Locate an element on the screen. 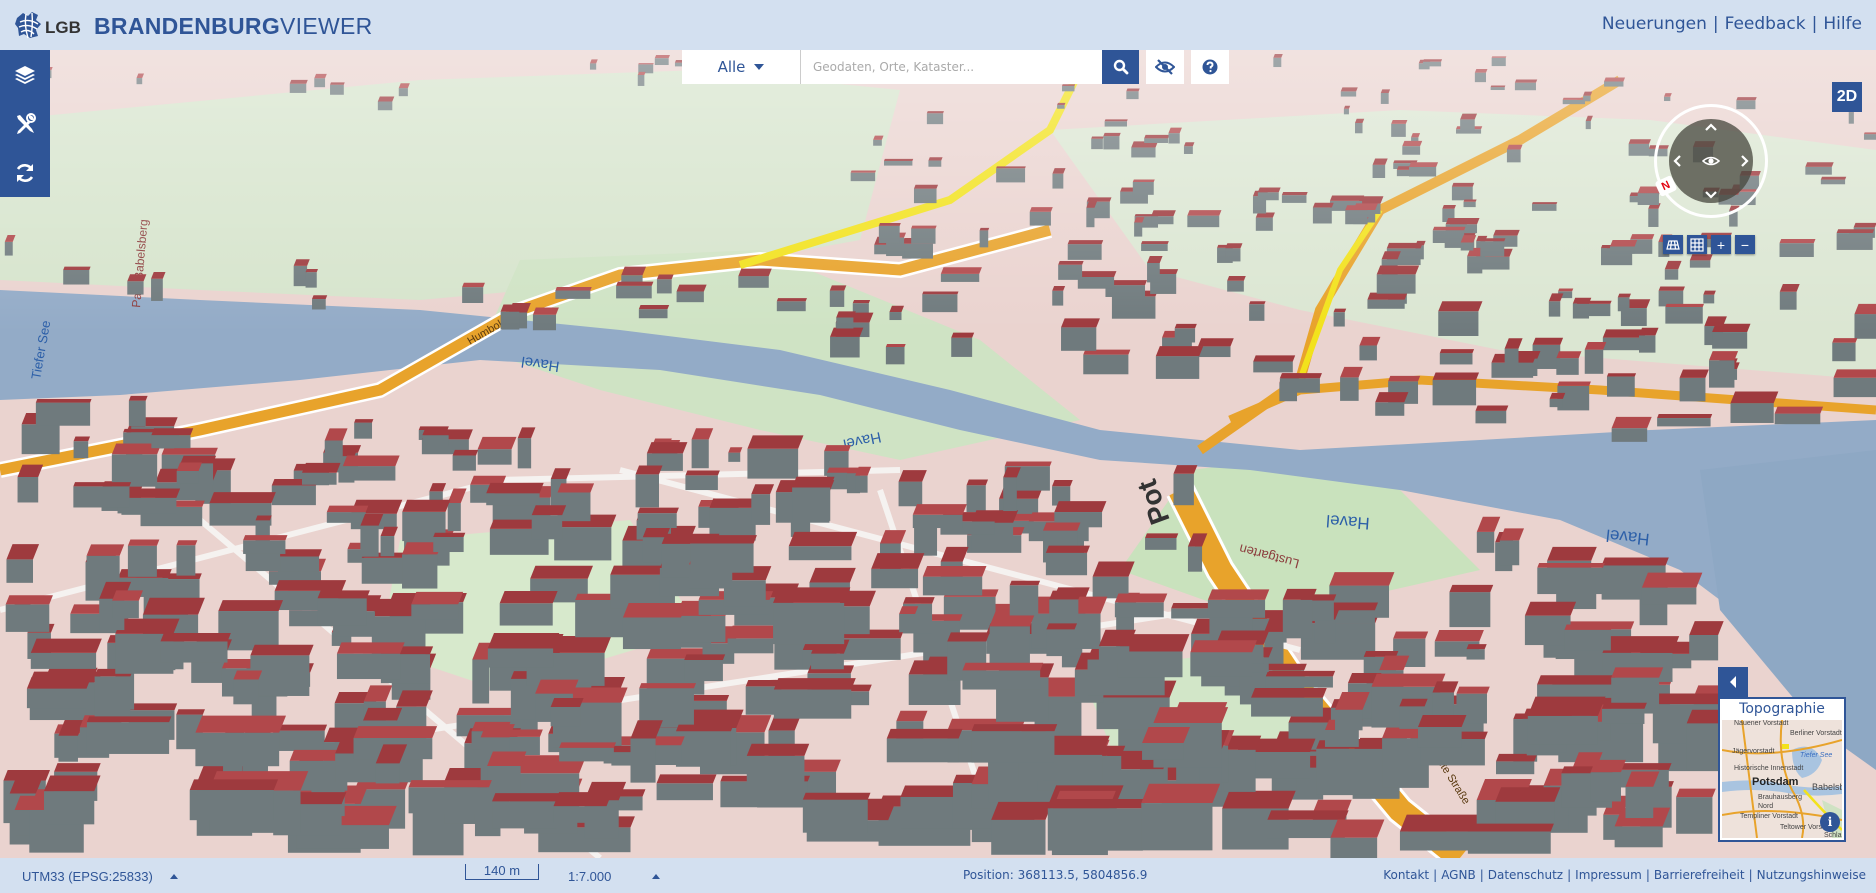  link-neuerungen: Neuerungen is located at coordinates (1654, 24).